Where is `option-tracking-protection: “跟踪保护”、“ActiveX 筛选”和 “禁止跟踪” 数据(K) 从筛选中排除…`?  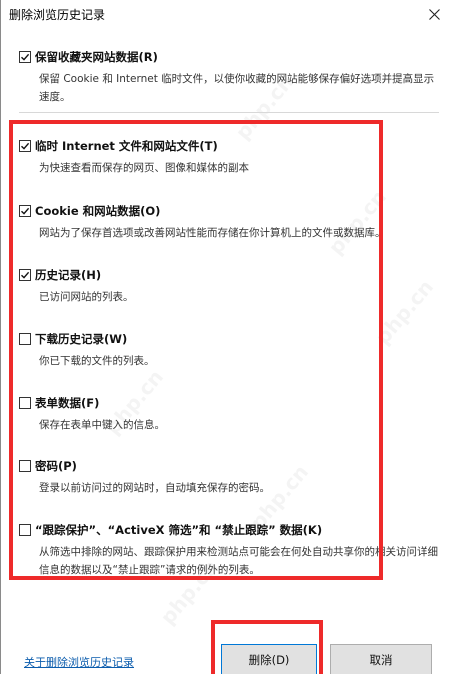 option-tracking-protection: “跟踪保护”、“ActiveX 筛选”和 “禁止跟踪” 数据(K) 从筛选中排除… is located at coordinates (229, 551).